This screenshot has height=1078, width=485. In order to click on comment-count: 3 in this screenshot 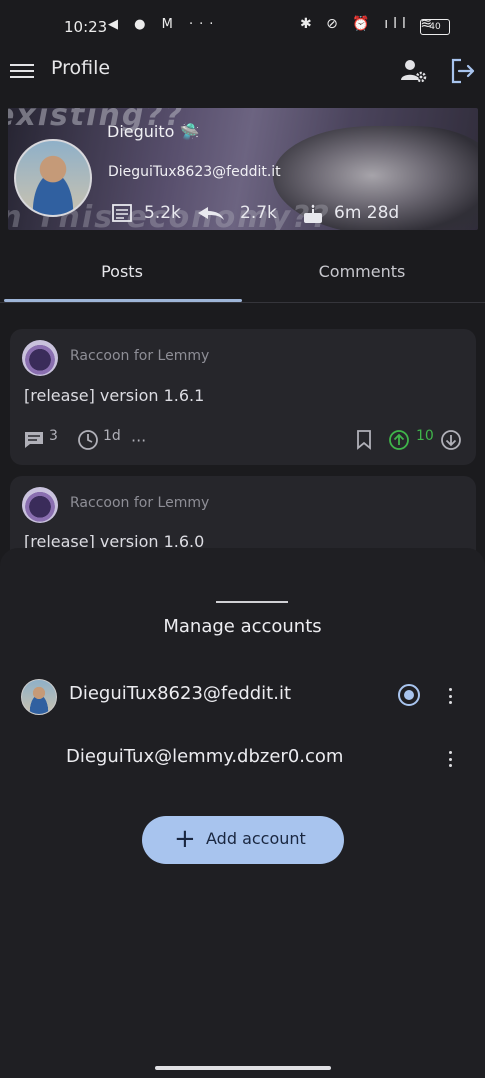, I will do `click(53, 436)`.